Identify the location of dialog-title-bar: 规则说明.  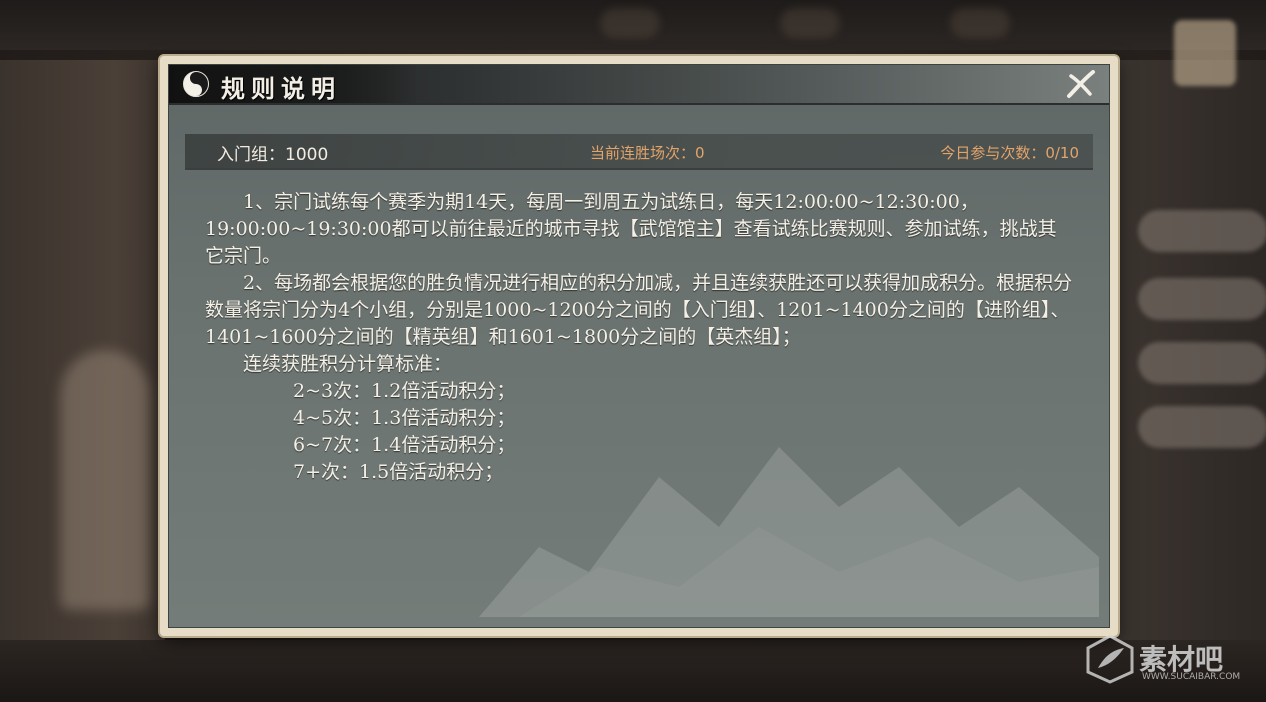
(639, 85).